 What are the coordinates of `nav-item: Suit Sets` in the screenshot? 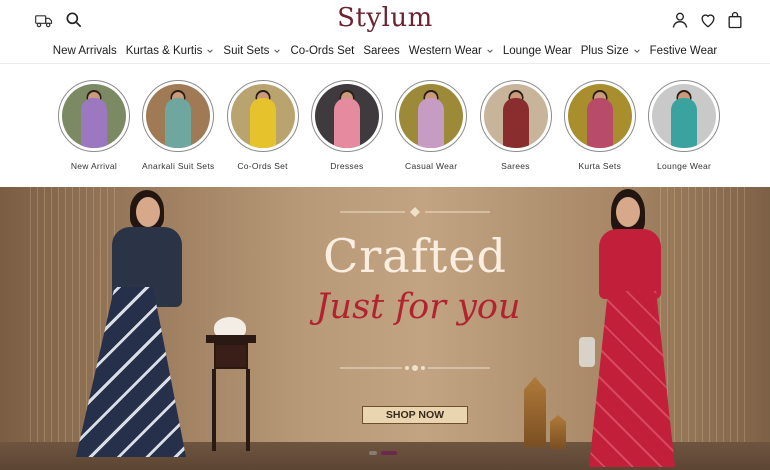 It's located at (252, 51).